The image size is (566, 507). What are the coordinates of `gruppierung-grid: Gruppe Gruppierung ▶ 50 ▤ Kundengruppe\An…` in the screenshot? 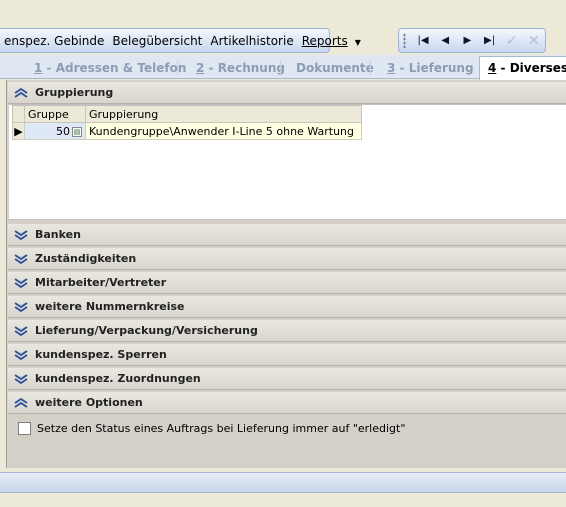 It's located at (187, 122).